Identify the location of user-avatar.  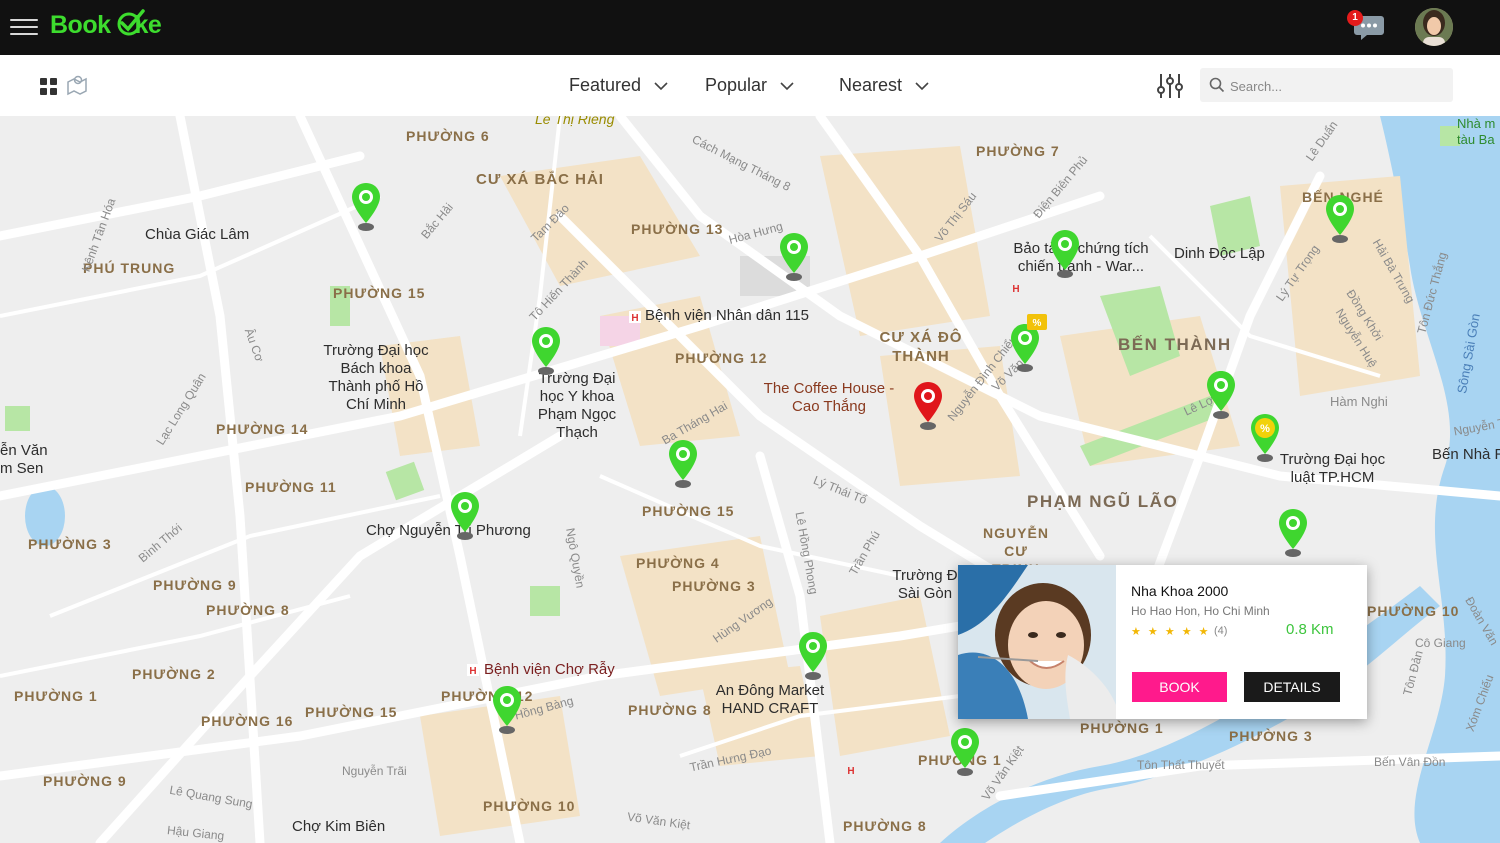
(1434, 27).